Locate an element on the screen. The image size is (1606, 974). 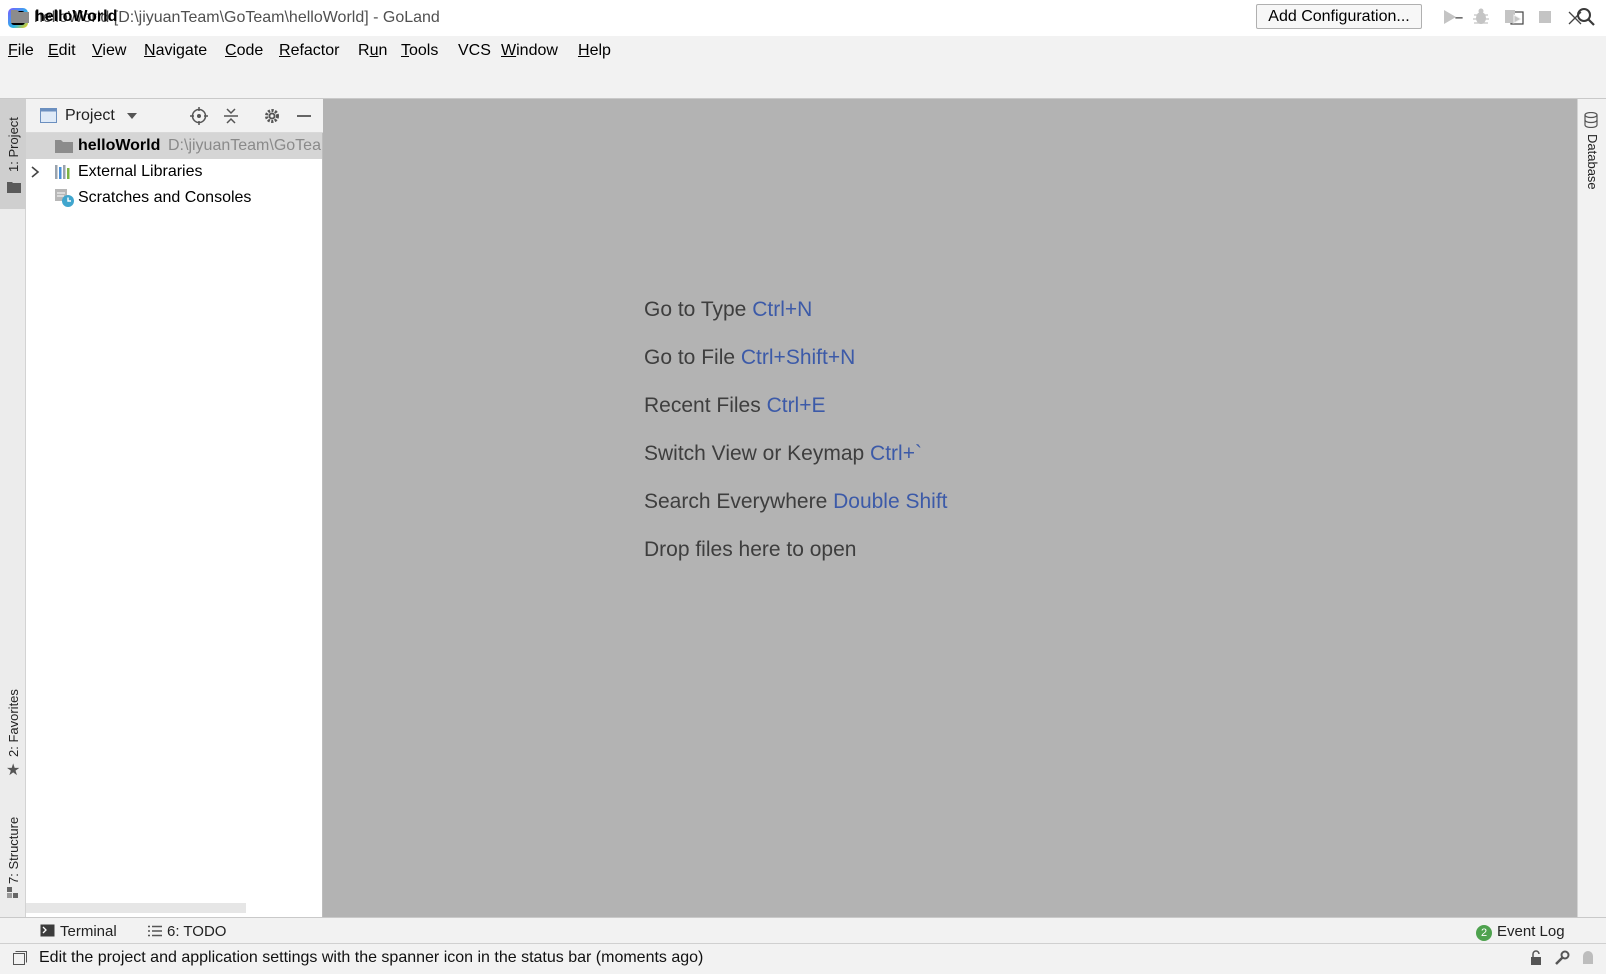
menu-view-label: iew is located at coordinates (114, 50).